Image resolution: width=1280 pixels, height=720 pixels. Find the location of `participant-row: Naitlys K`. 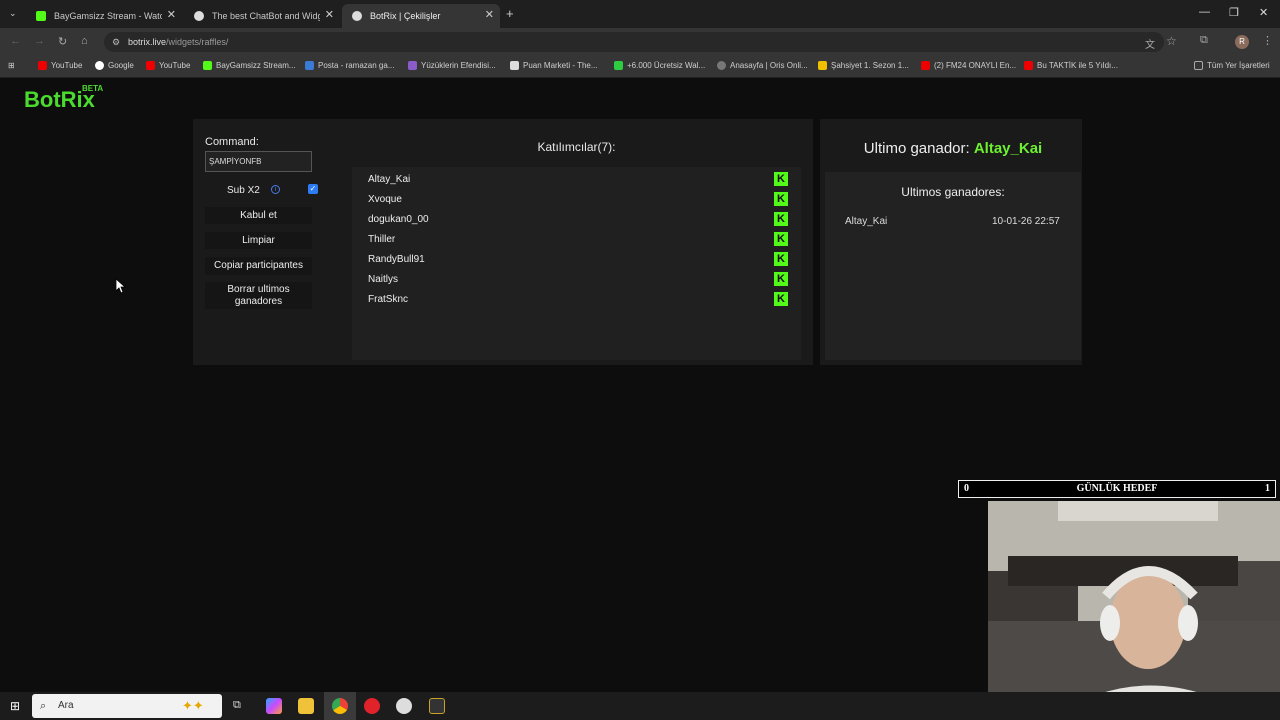

participant-row: Naitlys K is located at coordinates (578, 280).